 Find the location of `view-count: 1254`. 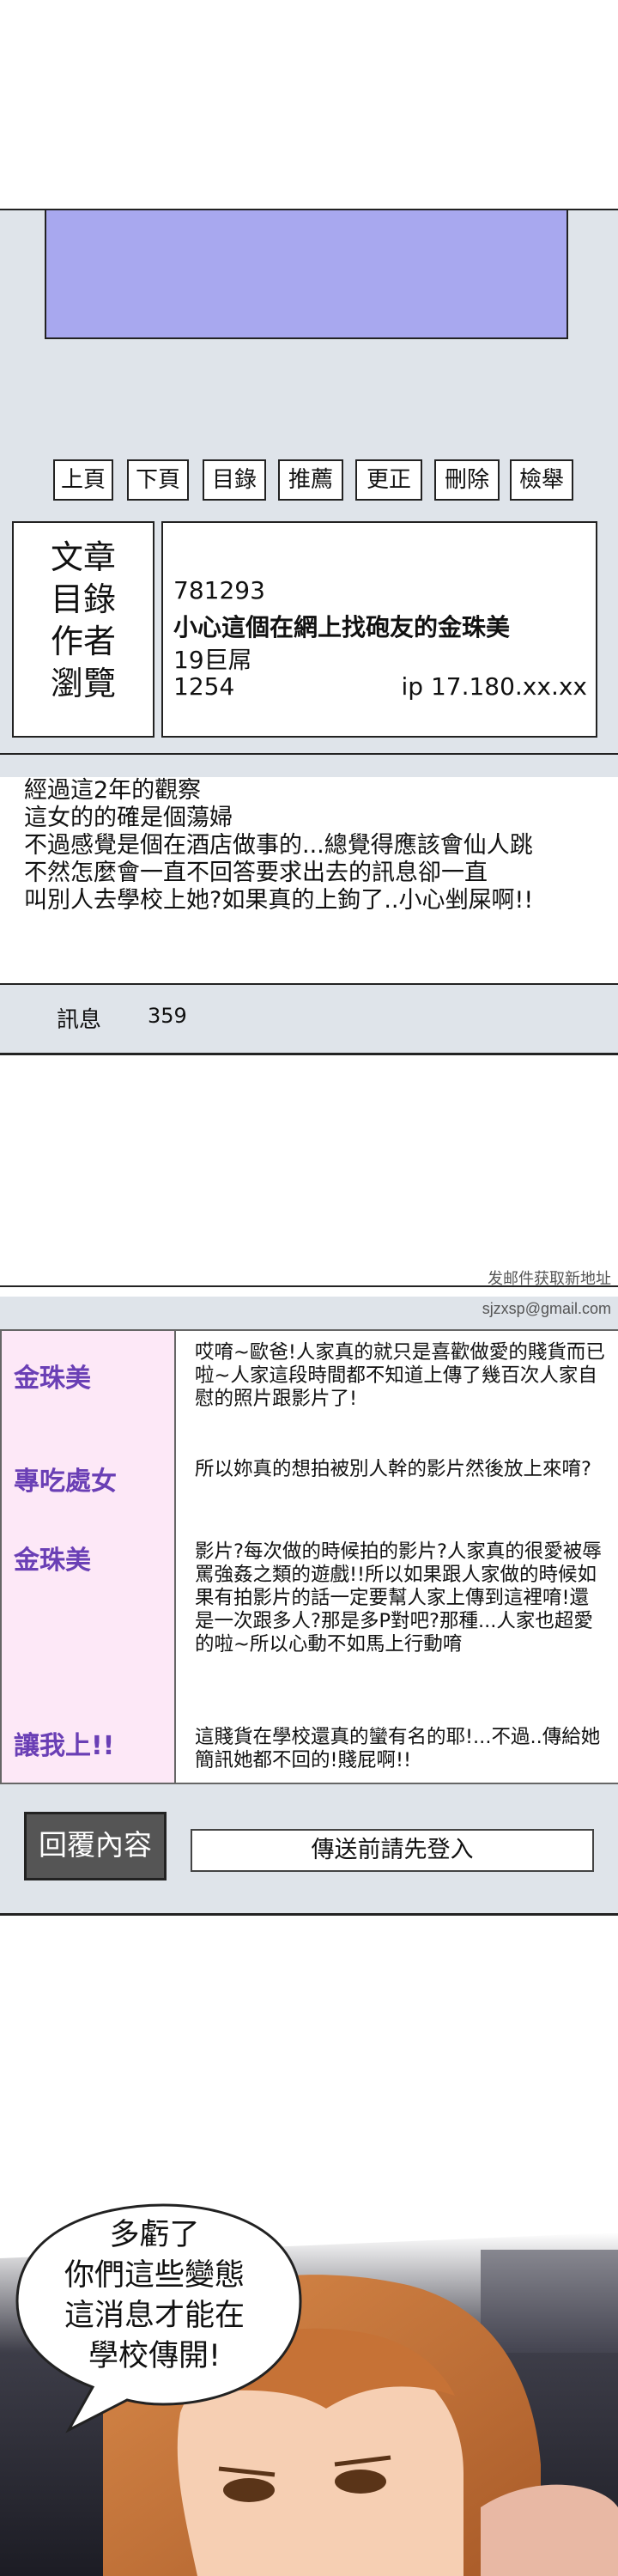

view-count: 1254 is located at coordinates (204, 686).